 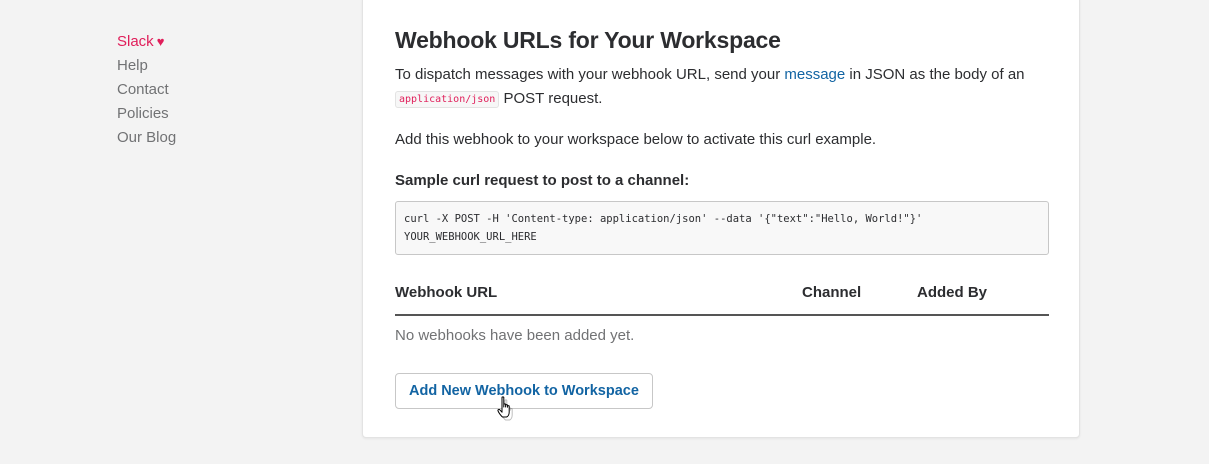 What do you see at coordinates (470, 237) in the screenshot?
I see `curl-line-2: YOUR_WEBHOOK_URL_HERE` at bounding box center [470, 237].